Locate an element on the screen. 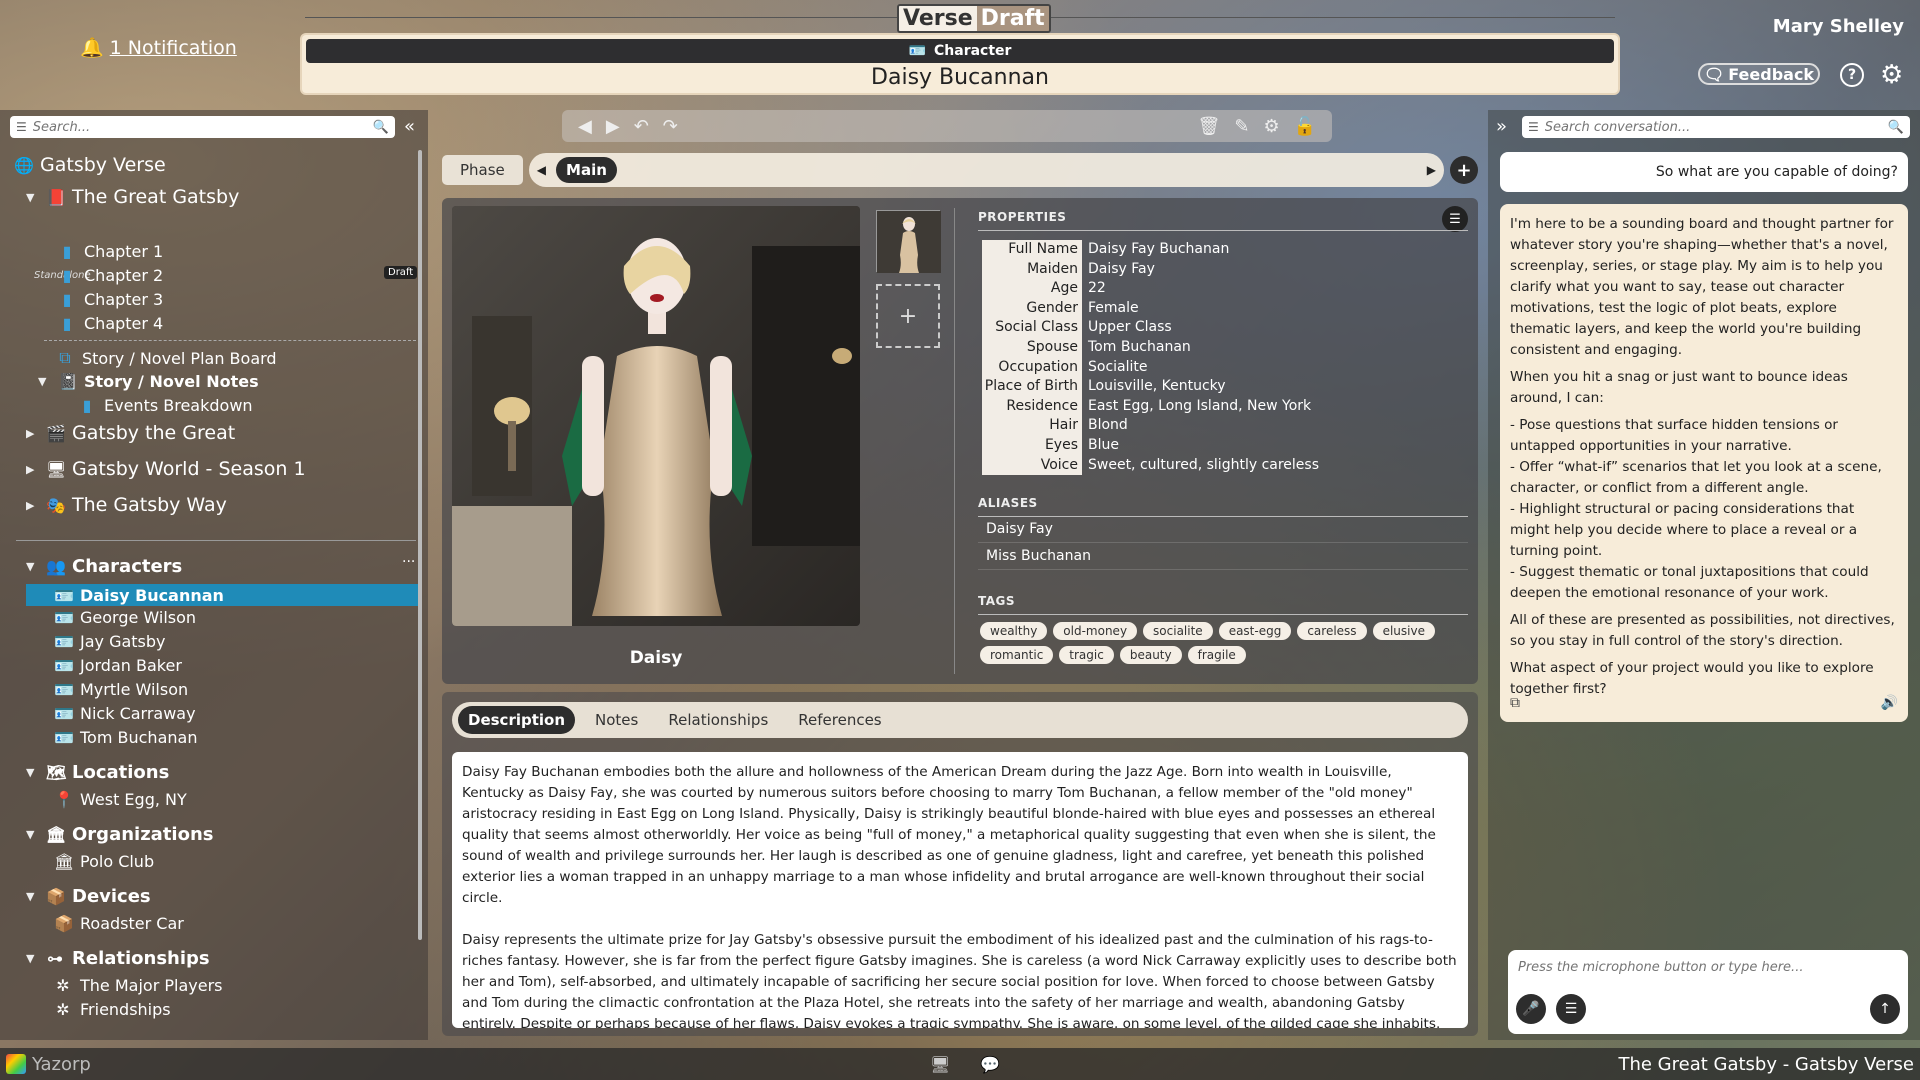  property-row: Residence East Egg, Long Island, New York is located at coordinates (1150, 406).